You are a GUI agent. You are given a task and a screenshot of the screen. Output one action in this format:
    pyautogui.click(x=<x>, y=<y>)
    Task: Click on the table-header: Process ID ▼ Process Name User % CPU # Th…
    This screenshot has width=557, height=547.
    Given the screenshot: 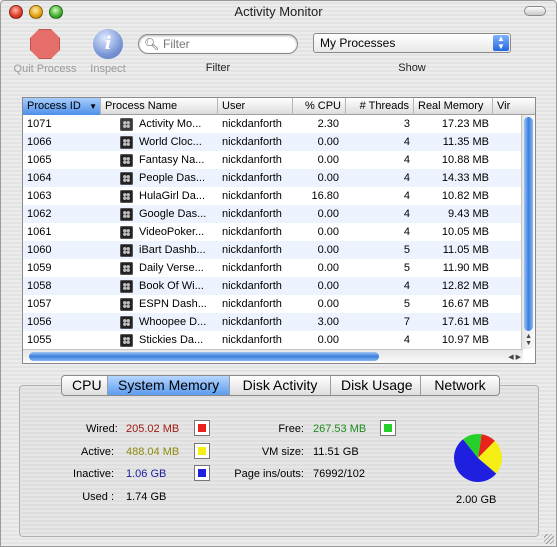 What is the action you would take?
    pyautogui.click(x=279, y=106)
    